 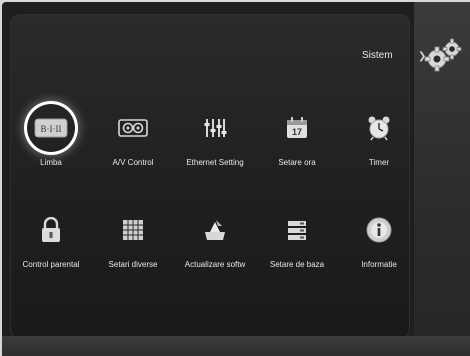 I want to click on svg-text: 17, so click(x=297, y=132).